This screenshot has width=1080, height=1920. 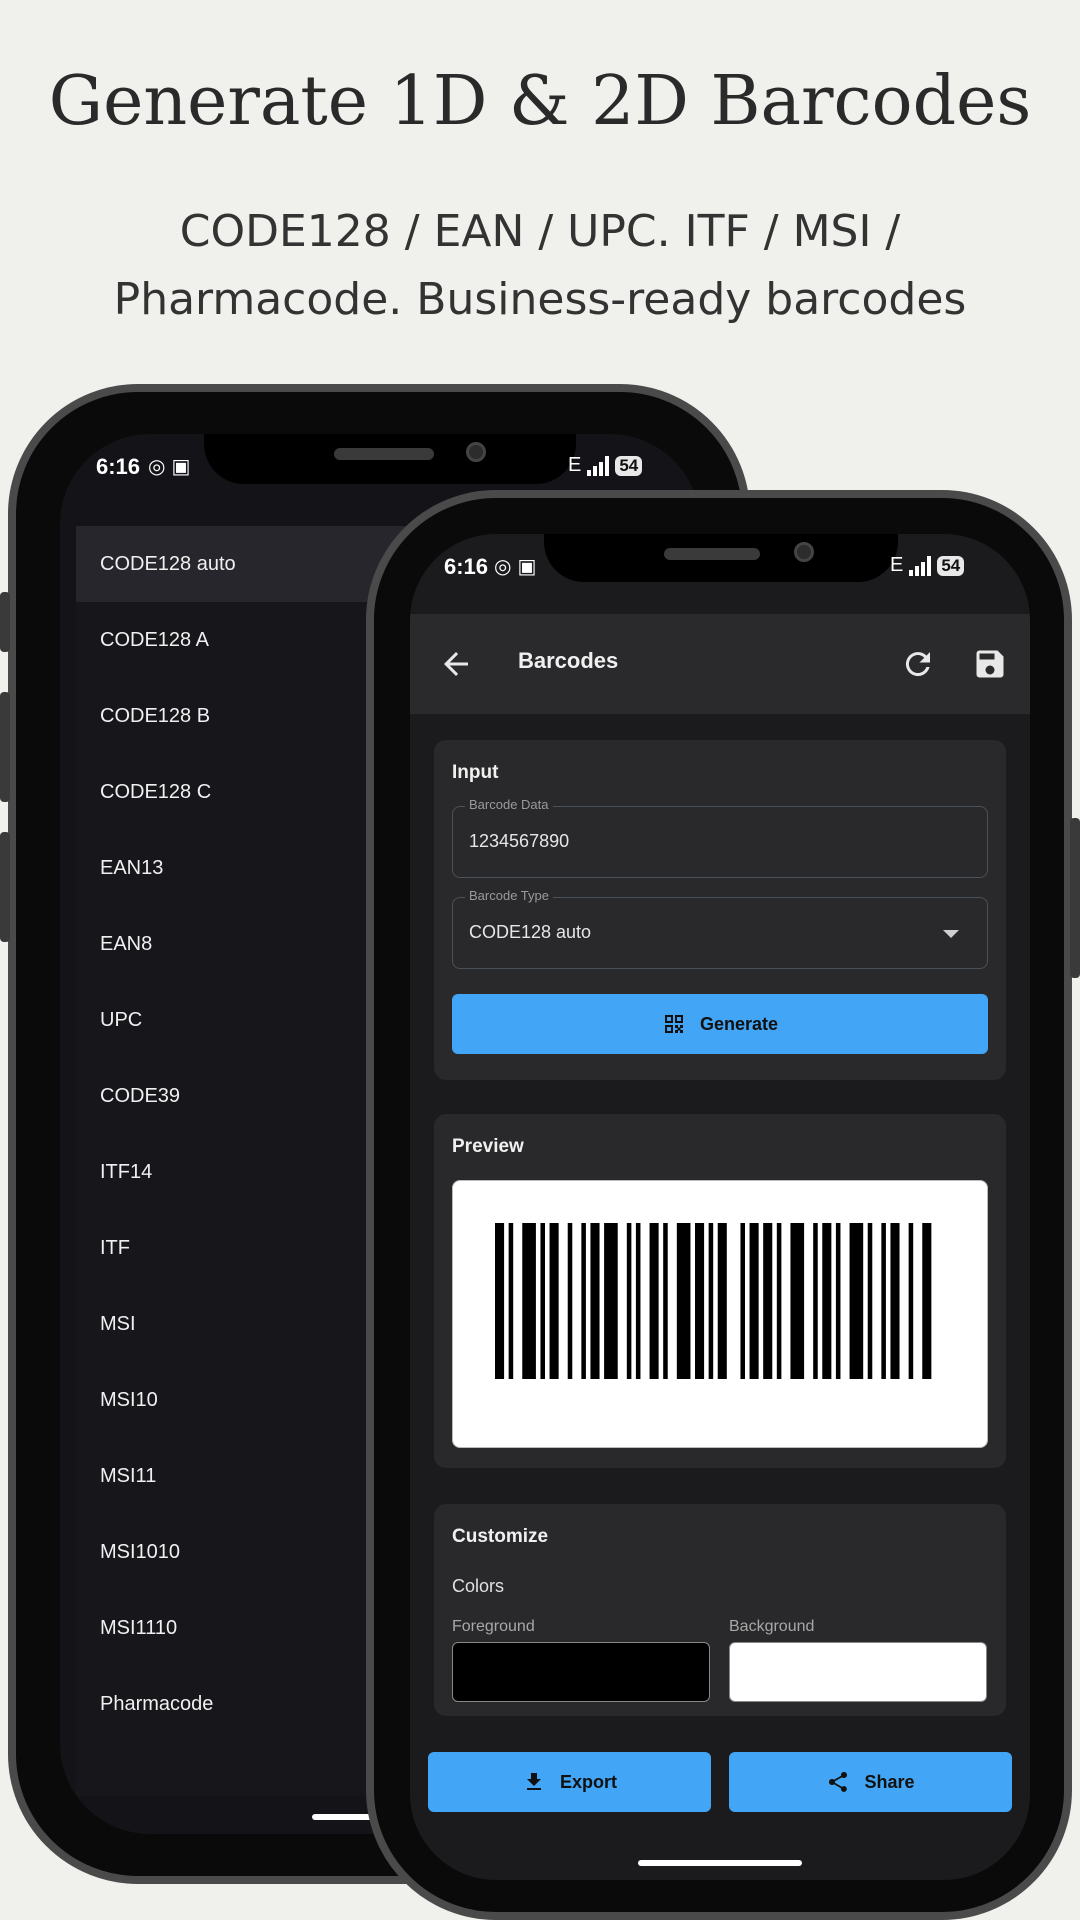 I want to click on export-button-label: Export, so click(x=588, y=1781).